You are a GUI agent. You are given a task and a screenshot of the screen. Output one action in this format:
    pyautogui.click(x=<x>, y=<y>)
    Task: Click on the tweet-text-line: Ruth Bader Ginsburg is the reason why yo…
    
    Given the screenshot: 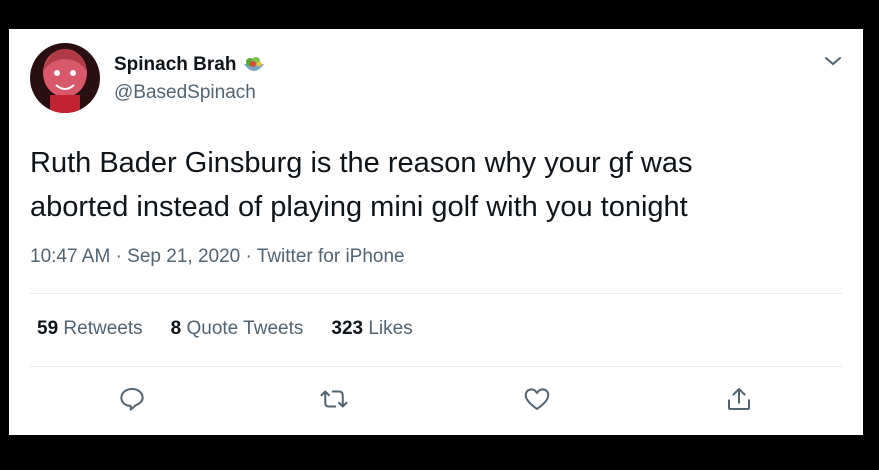 What is the action you would take?
    pyautogui.click(x=361, y=163)
    